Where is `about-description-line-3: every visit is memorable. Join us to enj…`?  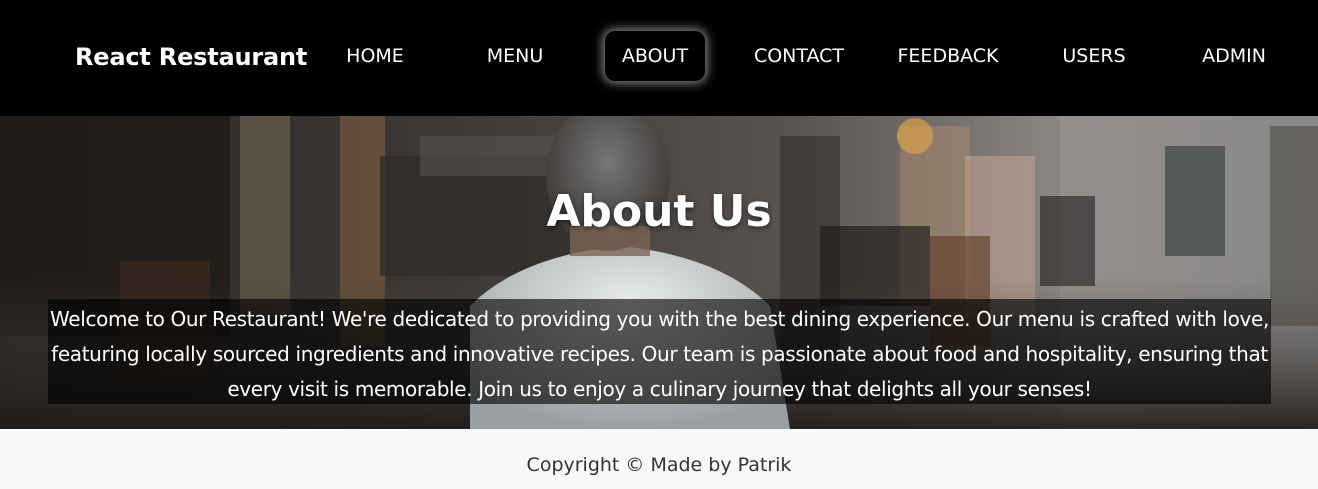 about-description-line-3: every visit is memorable. Join us to enj… is located at coordinates (659, 389).